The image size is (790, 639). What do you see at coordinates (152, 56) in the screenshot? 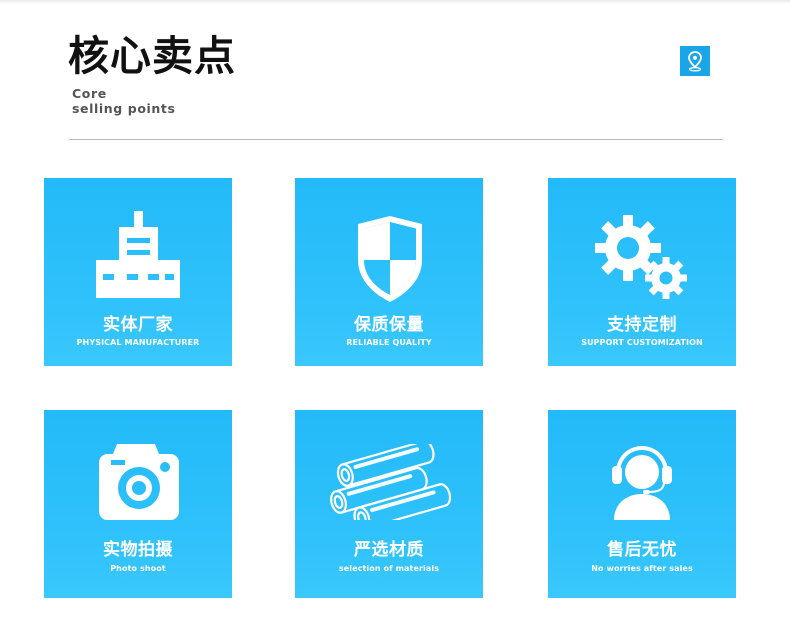
I see `section-title: 核心卖点` at bounding box center [152, 56].